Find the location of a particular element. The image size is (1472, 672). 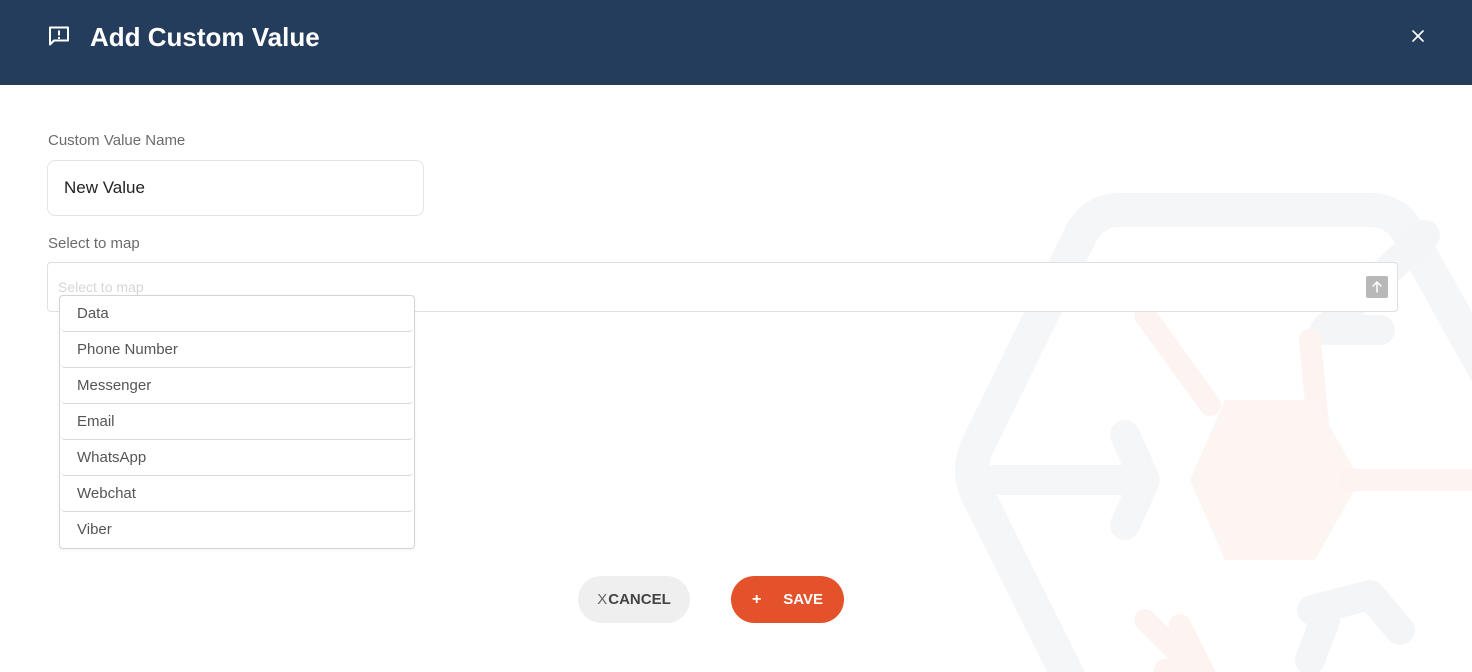

cancel-x-icon: X is located at coordinates (602, 599).